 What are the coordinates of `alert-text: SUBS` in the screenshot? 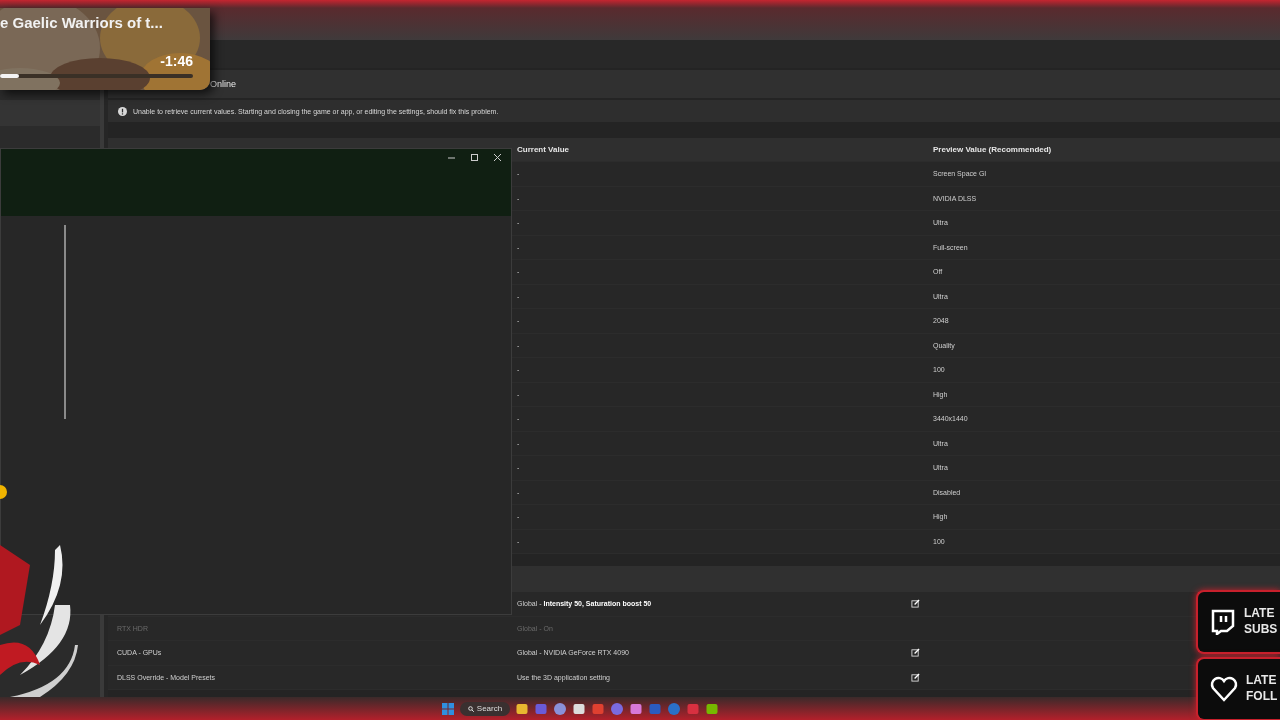 It's located at (1261, 630).